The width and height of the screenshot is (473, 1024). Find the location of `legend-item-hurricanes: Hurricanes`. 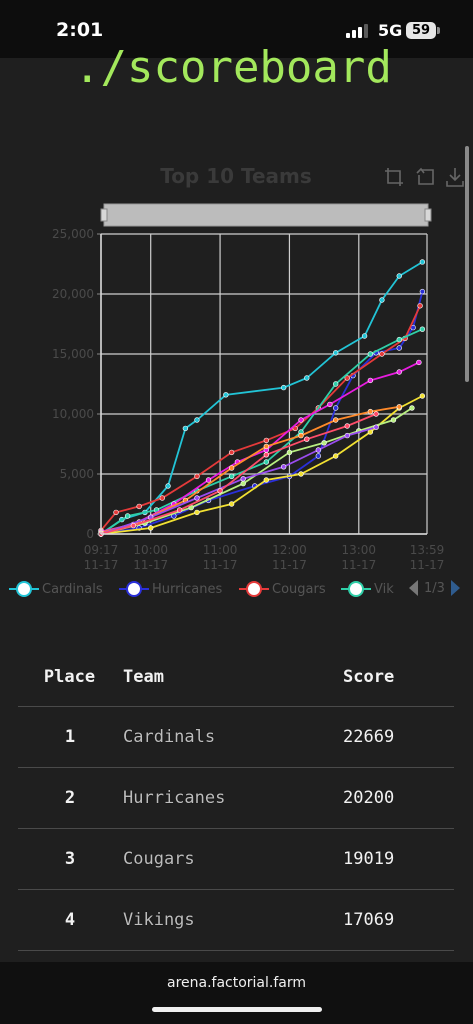

legend-item-hurricanes: Hurricanes is located at coordinates (170, 589).